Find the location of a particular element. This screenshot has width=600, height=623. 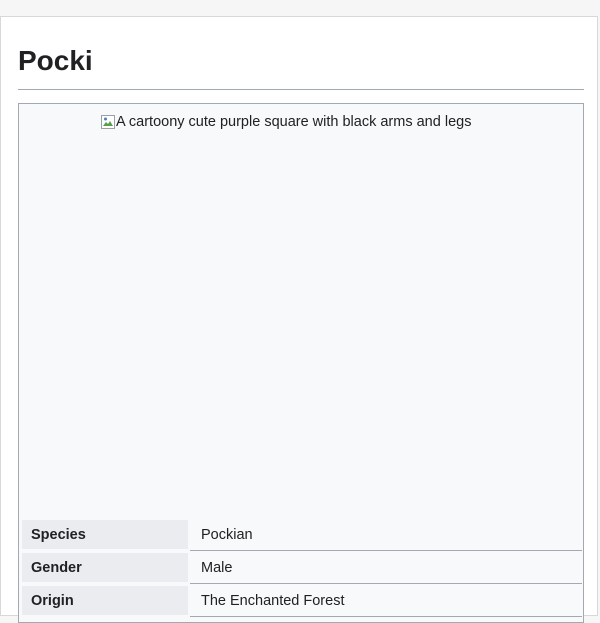

infobox-row-origin: Origin The Enchanted Forest is located at coordinates (302, 602).